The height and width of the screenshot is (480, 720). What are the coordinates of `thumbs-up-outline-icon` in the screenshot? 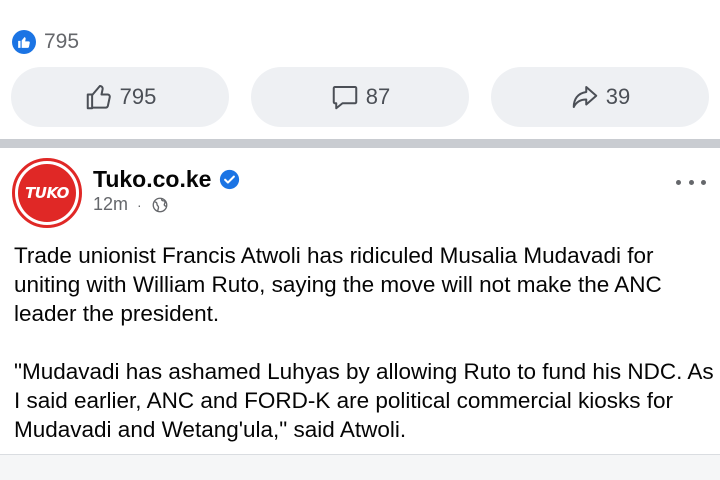 It's located at (98, 97).